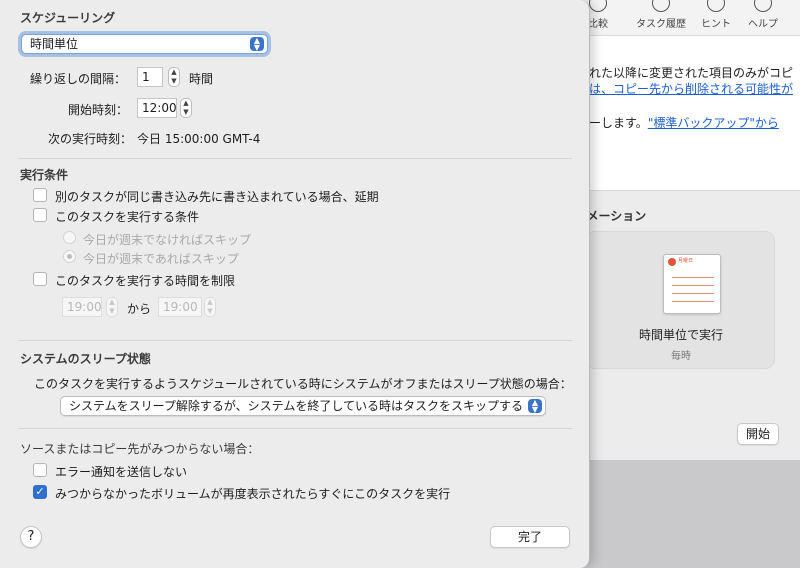 The height and width of the screenshot is (568, 800). Describe the element at coordinates (150, 77) in the screenshot. I see `repeat-interval-input: 1` at that location.